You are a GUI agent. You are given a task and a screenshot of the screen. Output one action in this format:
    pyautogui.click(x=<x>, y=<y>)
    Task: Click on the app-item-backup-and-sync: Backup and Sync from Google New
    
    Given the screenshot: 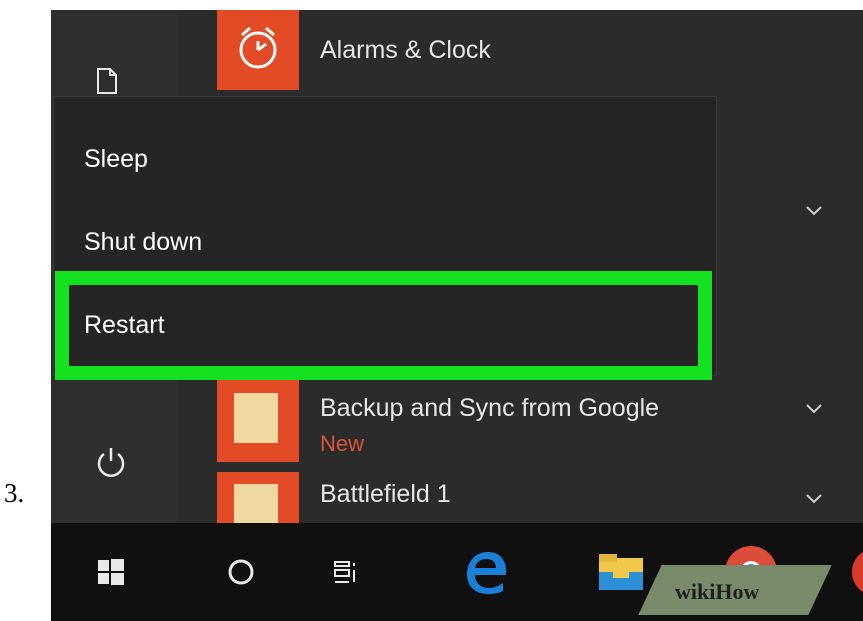 What is the action you would take?
    pyautogui.click(x=537, y=419)
    